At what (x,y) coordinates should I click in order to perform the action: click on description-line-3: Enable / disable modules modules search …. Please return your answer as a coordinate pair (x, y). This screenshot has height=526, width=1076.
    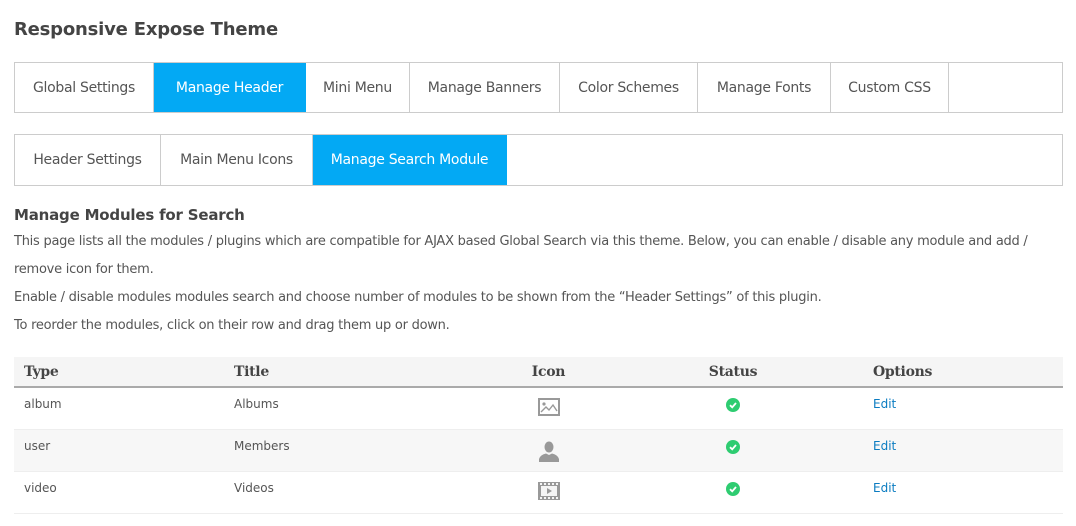
    Looking at the image, I should click on (418, 297).